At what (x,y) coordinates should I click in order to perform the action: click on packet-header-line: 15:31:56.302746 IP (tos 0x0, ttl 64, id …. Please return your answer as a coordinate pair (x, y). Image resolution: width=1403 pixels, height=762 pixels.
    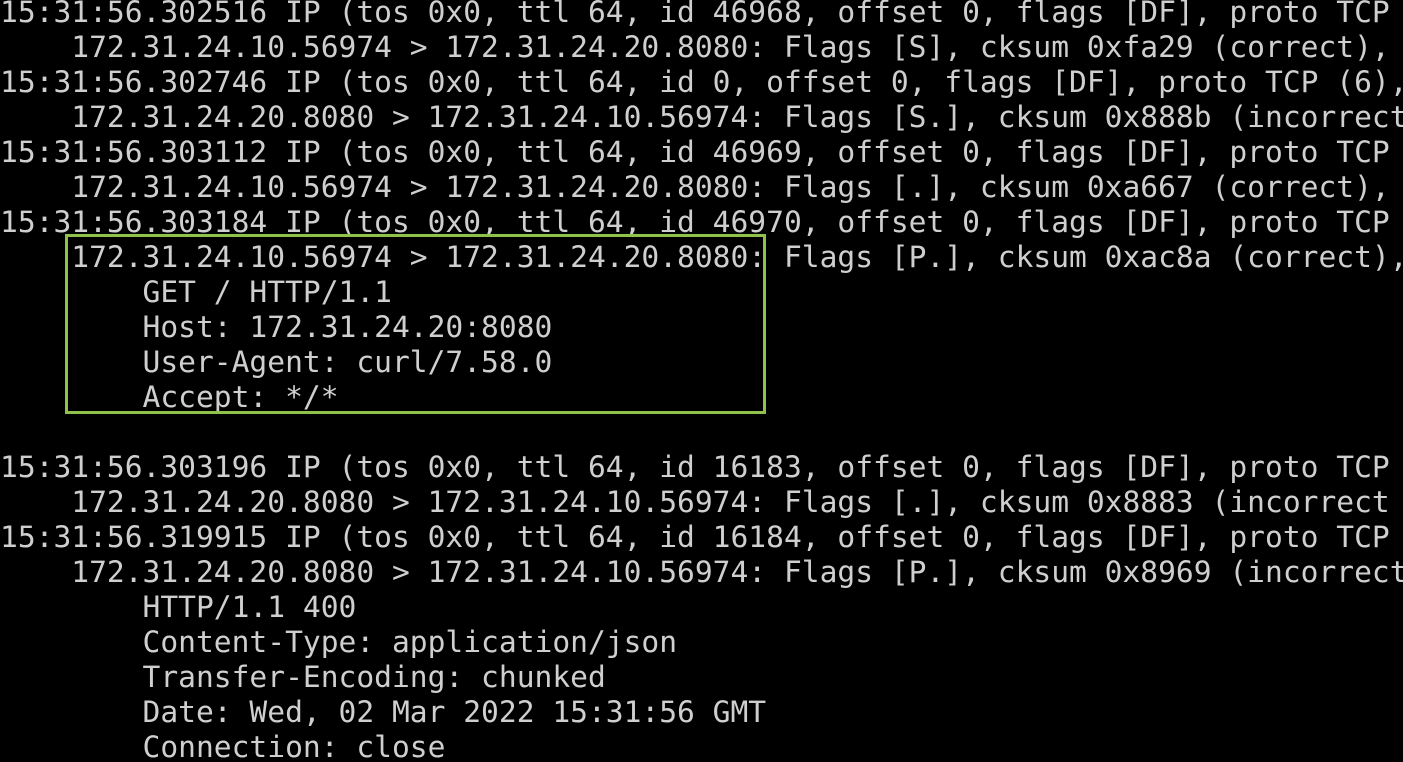
    Looking at the image, I should click on (701, 82).